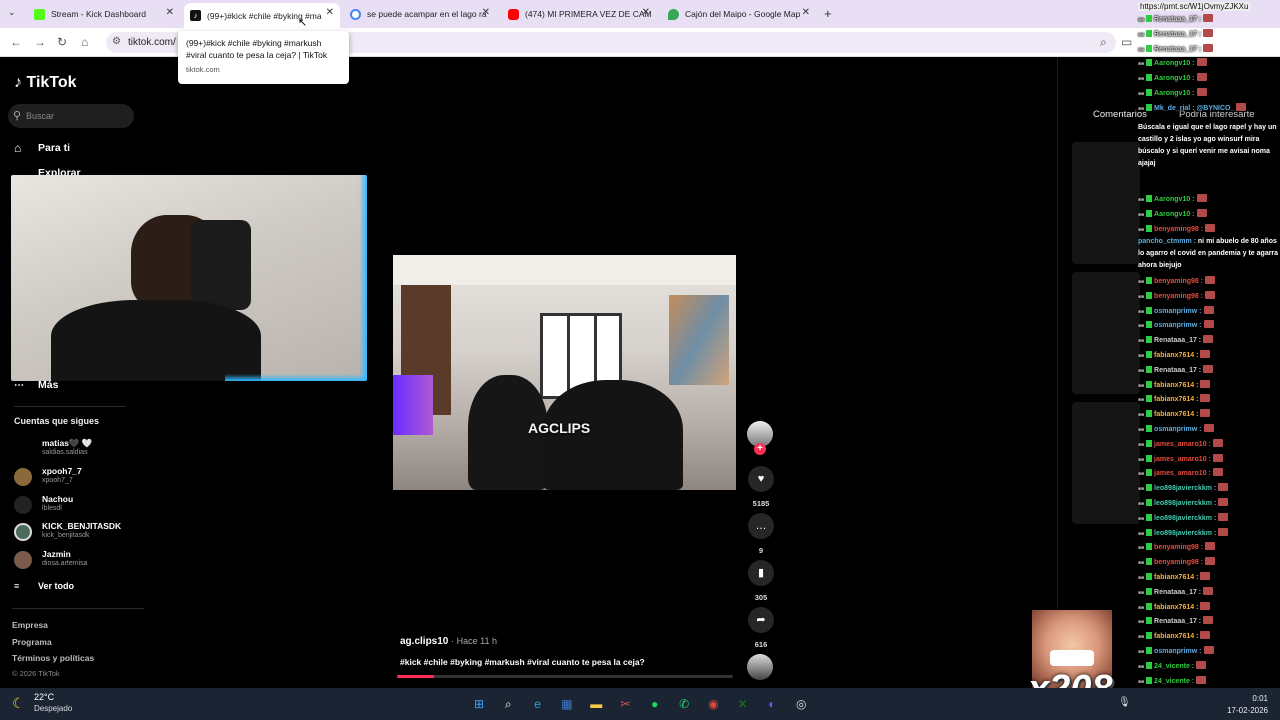 The image size is (1280, 720). I want to click on tab-youtube: (474) MI PRIMERA VEZ DE CAM ✕, so click(579, 14).